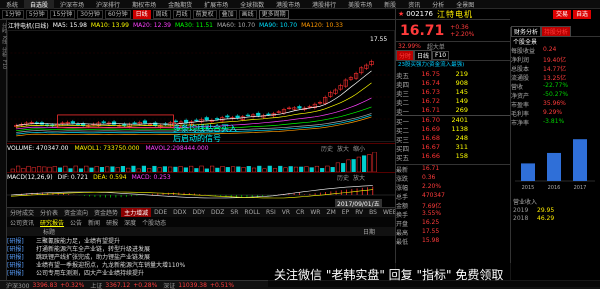  Describe the element at coordinates (216, 4) in the screenshot. I see `top-menu-item: 扩展市场` at that location.